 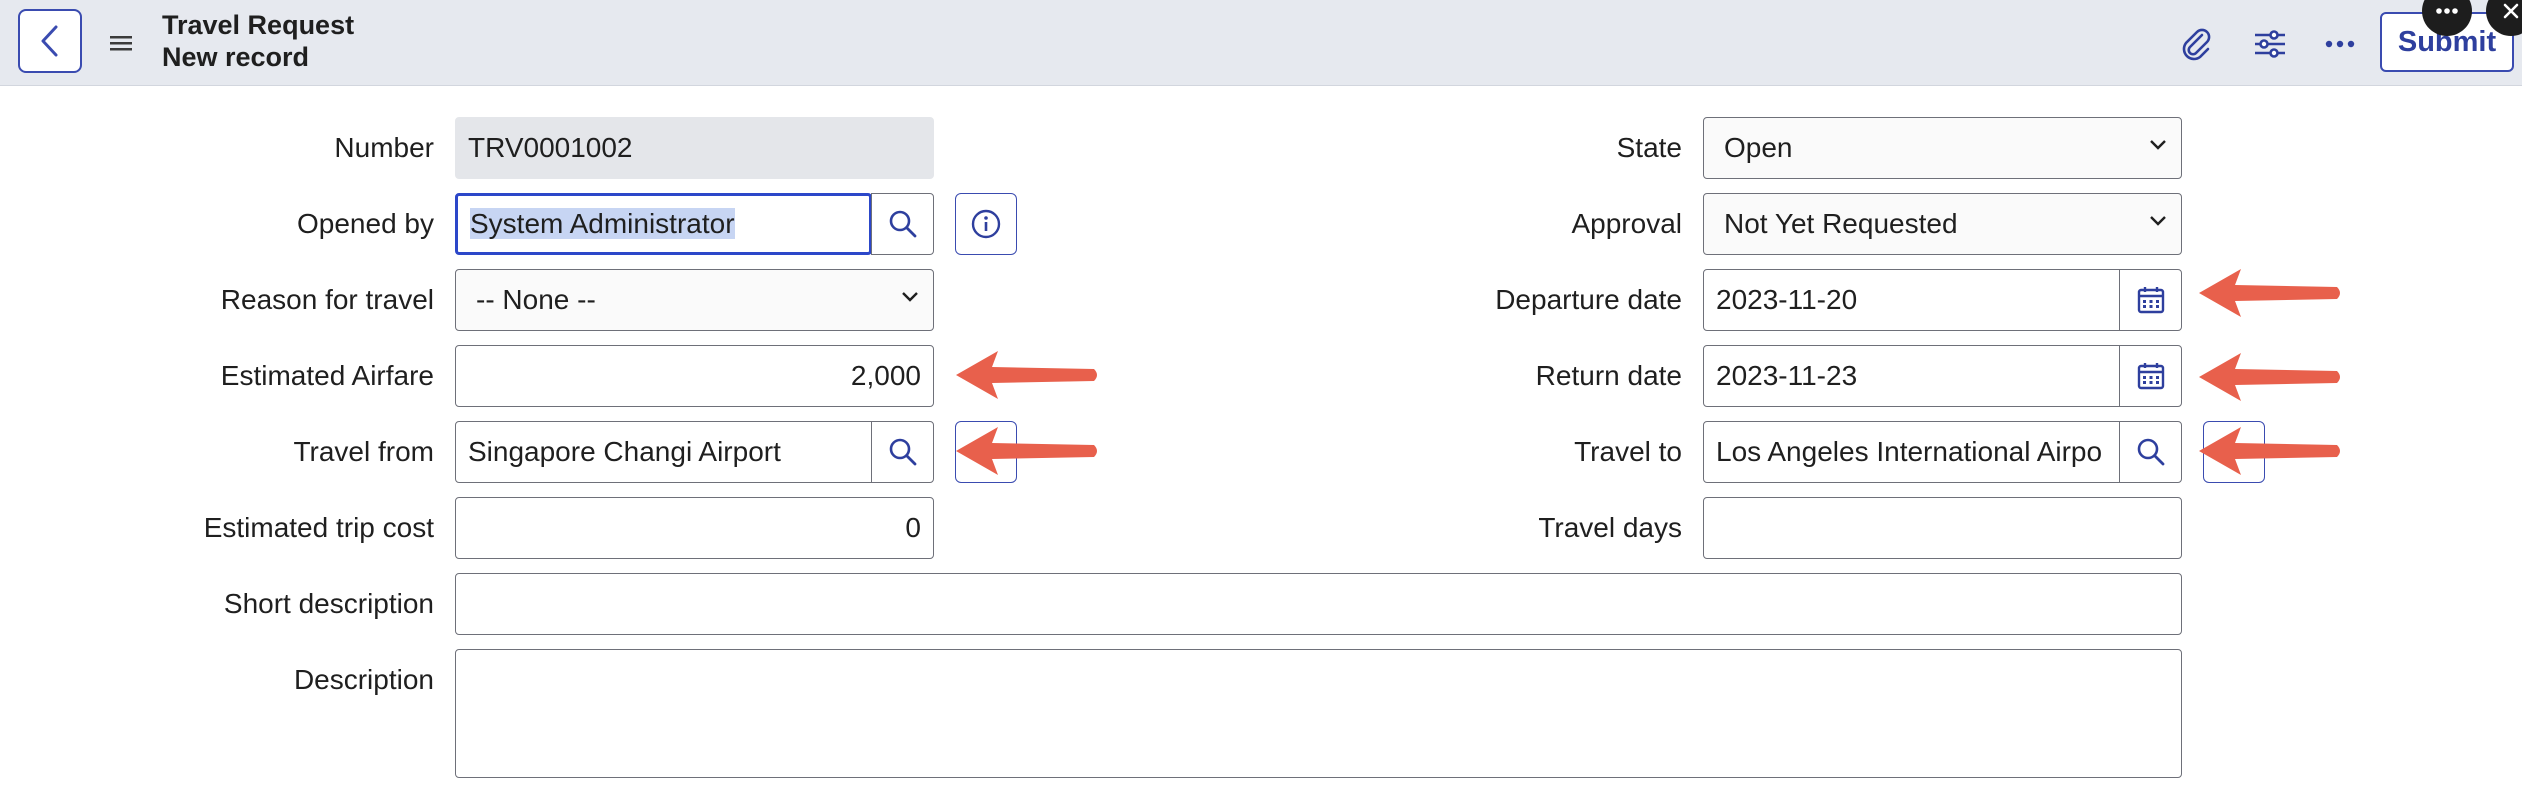 What do you see at coordinates (2270, 44) in the screenshot?
I see `settings-sliders-icon` at bounding box center [2270, 44].